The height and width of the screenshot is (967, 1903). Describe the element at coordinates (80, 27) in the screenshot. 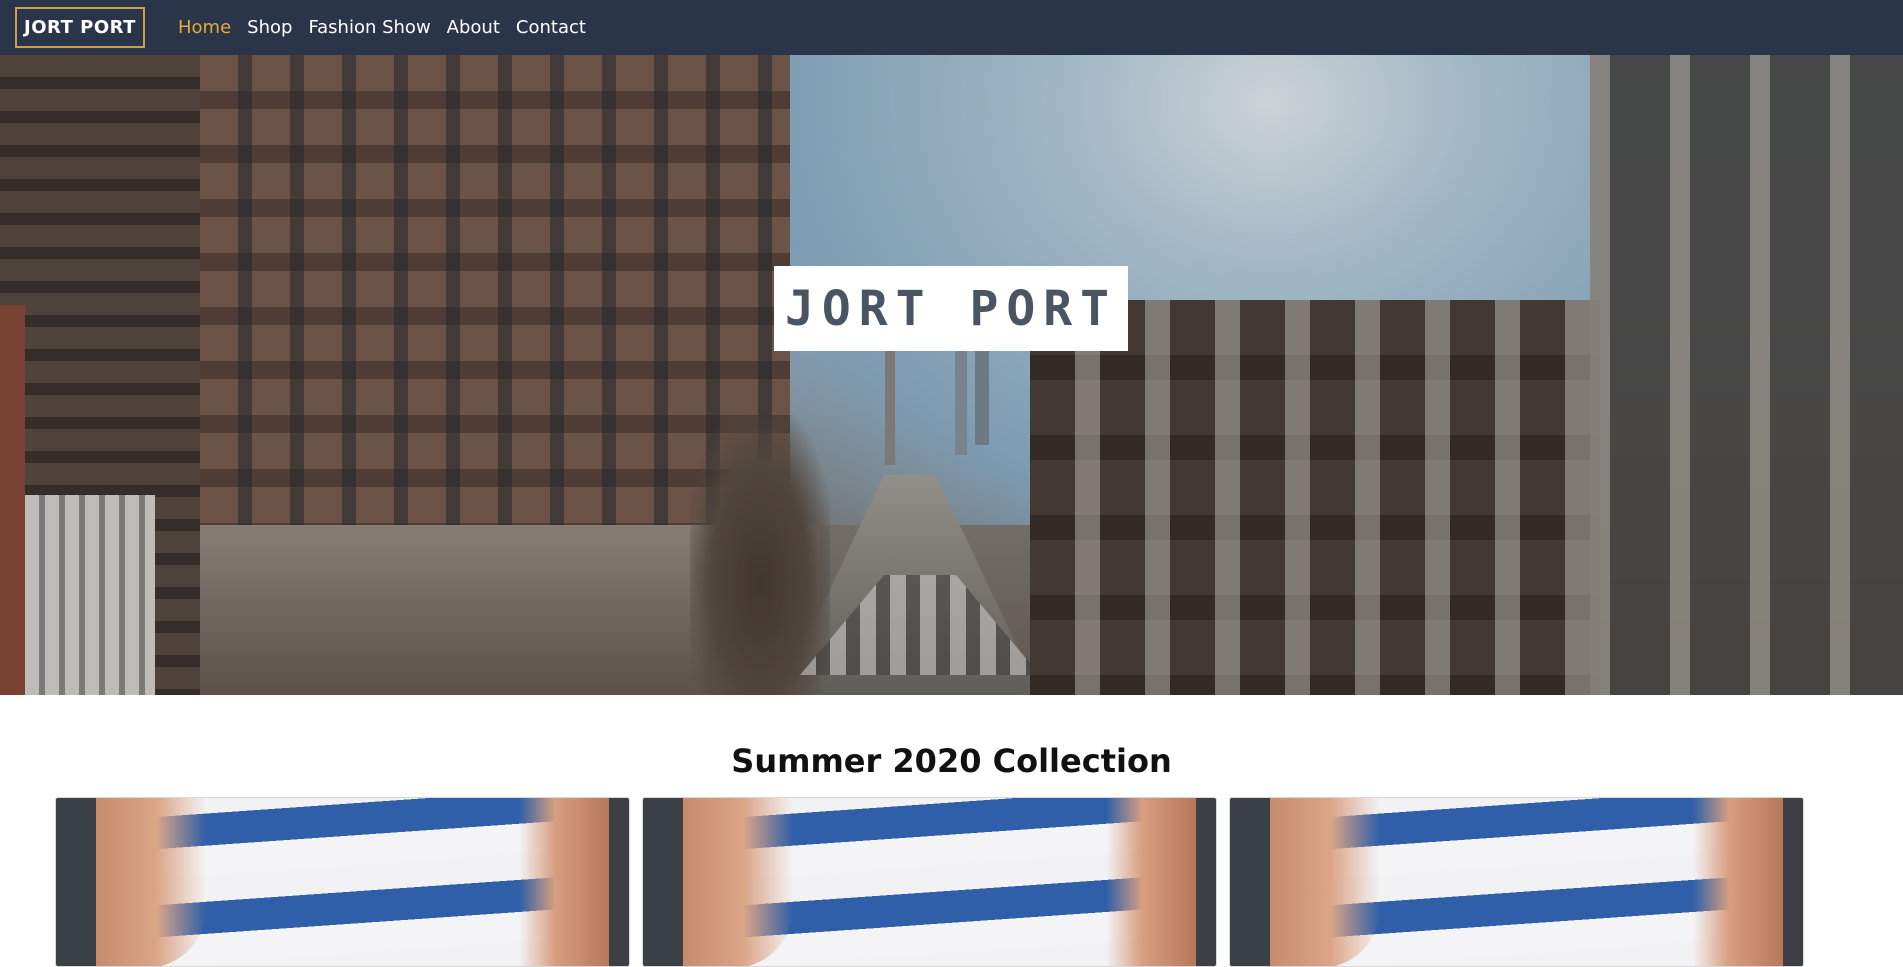

I see `brand-logo: JORT PORT` at that location.